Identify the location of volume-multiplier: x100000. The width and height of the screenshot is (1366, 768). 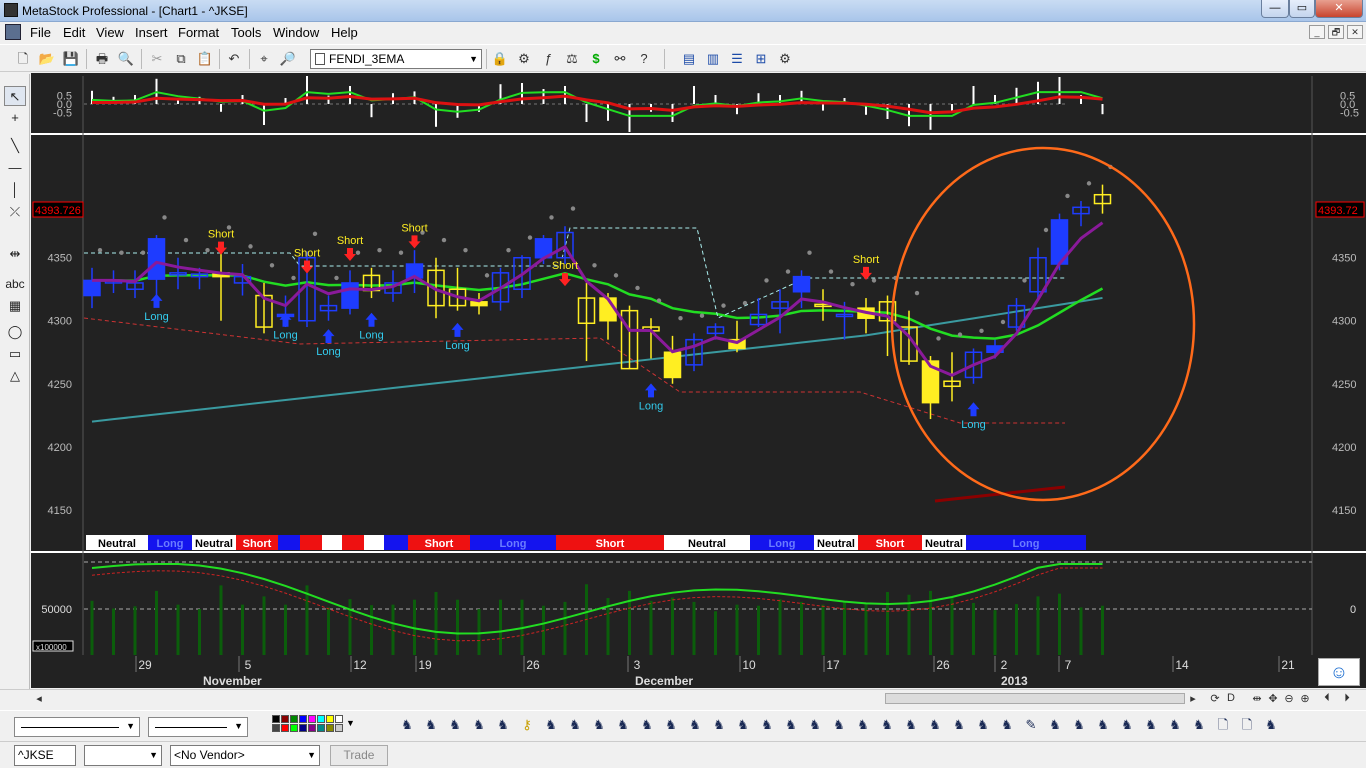
(51, 647).